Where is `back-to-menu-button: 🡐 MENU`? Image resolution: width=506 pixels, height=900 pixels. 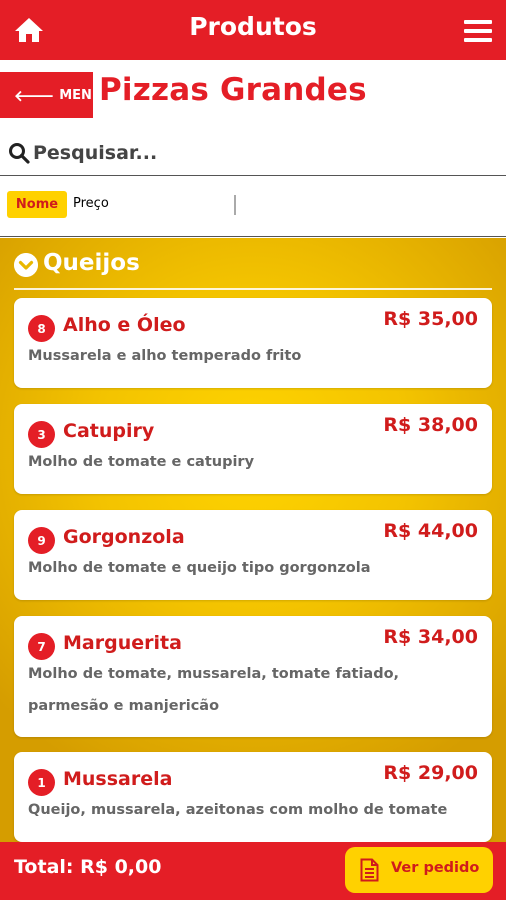 back-to-menu-button: 🡐 MENU is located at coordinates (51, 95).